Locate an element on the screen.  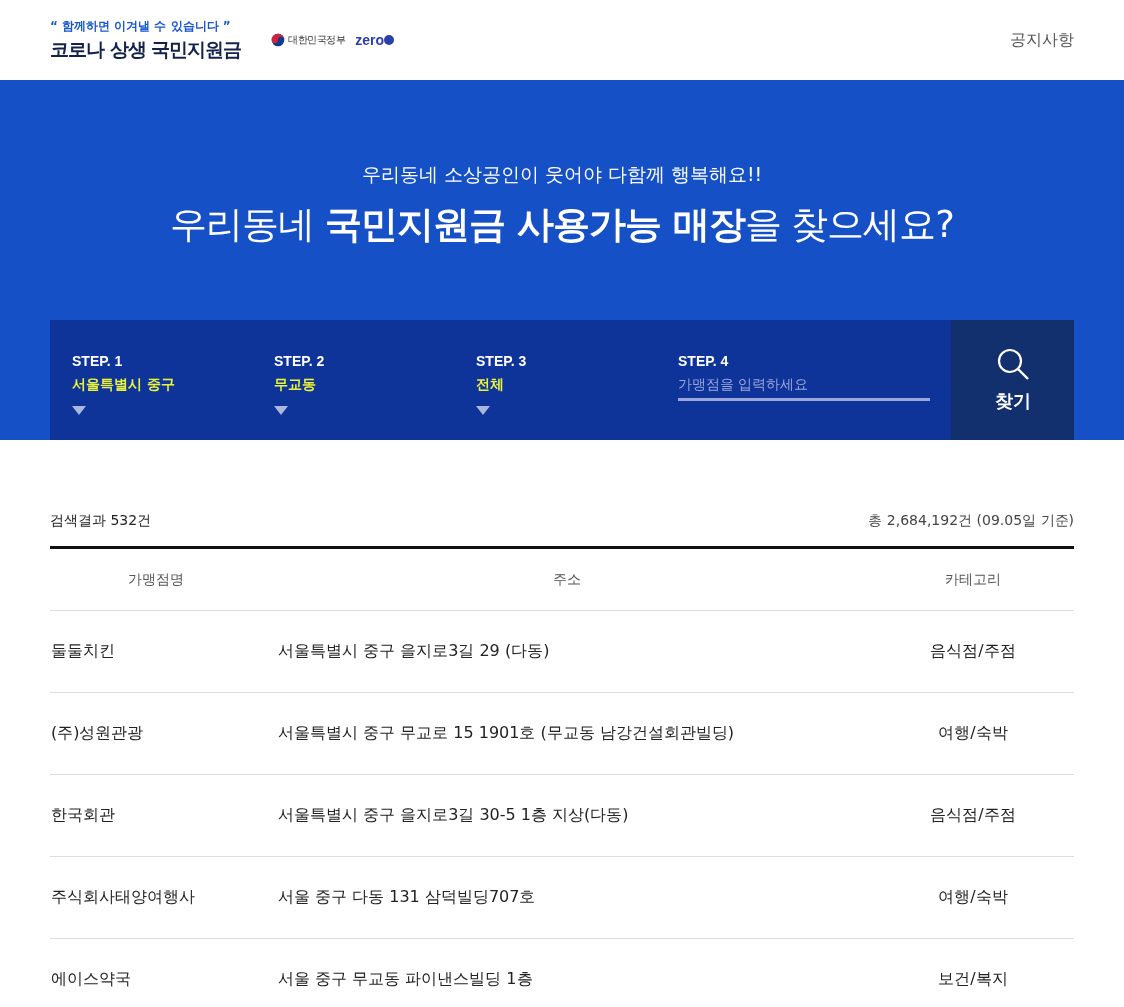
step-select: 무교동 is located at coordinates (375, 385).